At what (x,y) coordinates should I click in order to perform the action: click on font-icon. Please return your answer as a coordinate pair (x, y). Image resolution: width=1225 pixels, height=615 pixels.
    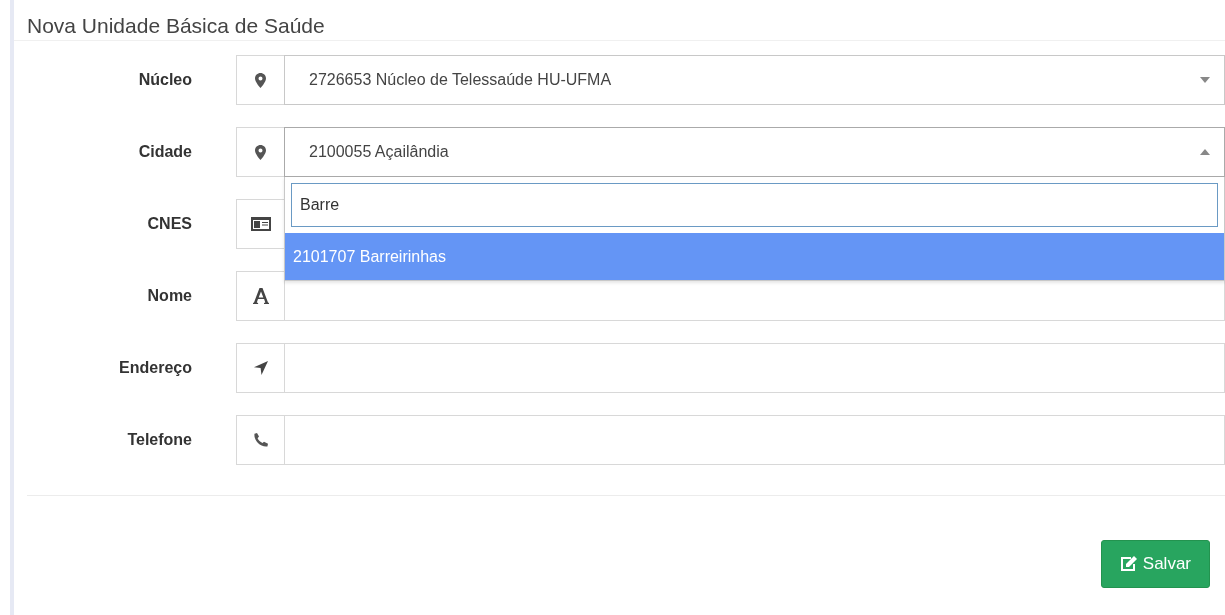
    Looking at the image, I should click on (260, 296).